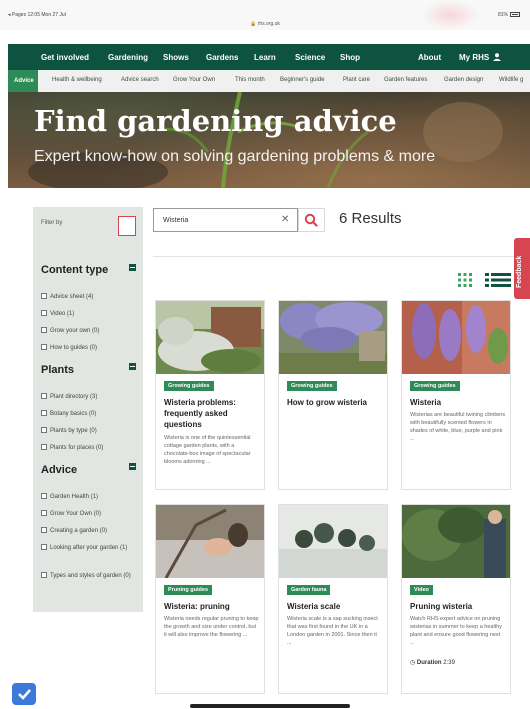 The image size is (530, 709). What do you see at coordinates (311, 220) in the screenshot?
I see `search-button` at bounding box center [311, 220].